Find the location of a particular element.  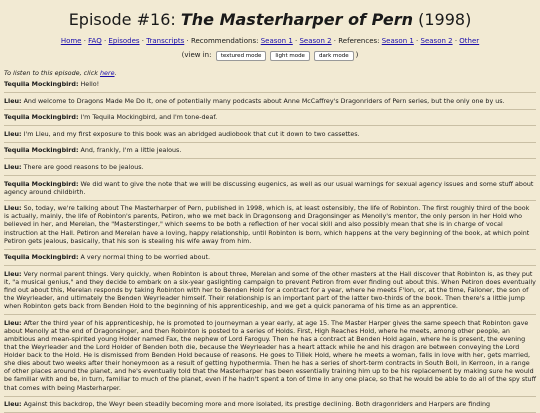

listen-here-link: here is located at coordinates (107, 73).